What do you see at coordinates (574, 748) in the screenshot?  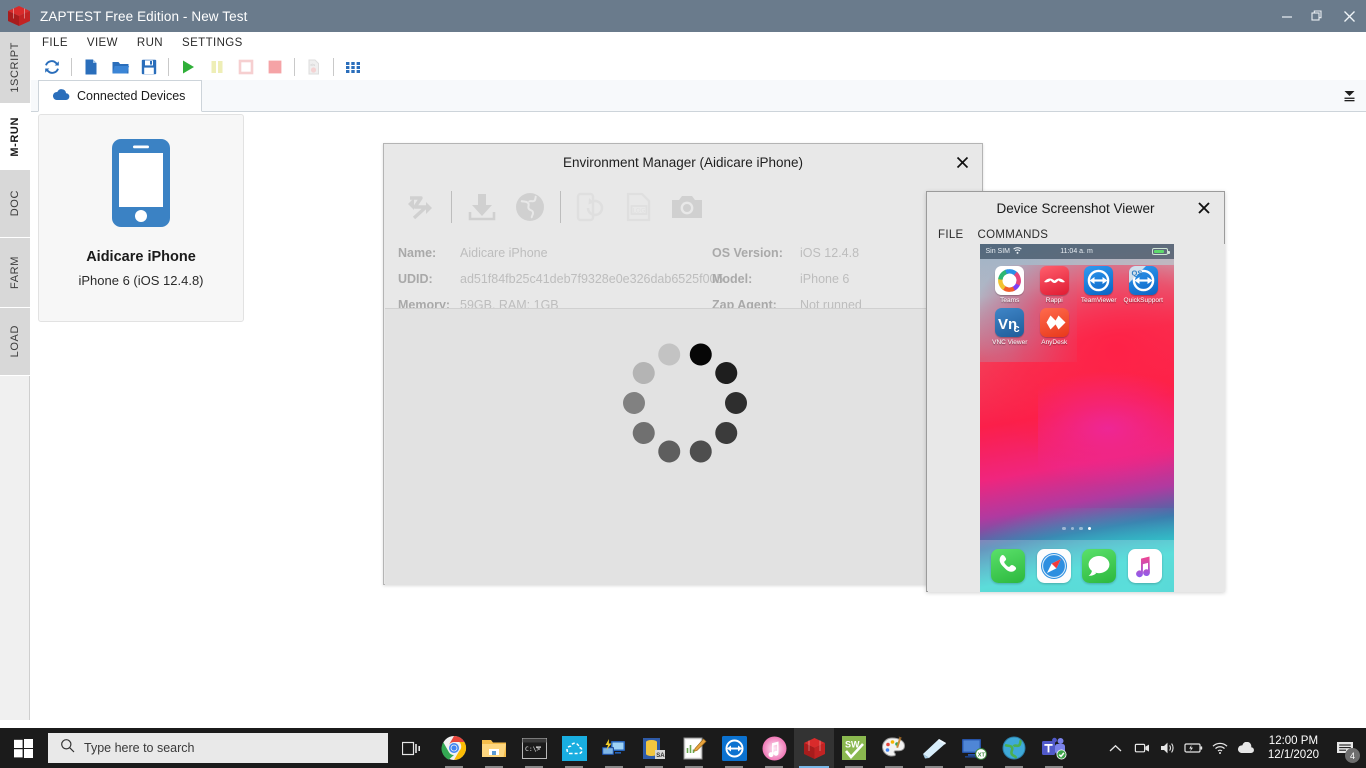 I see `taskbar-blue-cloud-app-icon` at bounding box center [574, 748].